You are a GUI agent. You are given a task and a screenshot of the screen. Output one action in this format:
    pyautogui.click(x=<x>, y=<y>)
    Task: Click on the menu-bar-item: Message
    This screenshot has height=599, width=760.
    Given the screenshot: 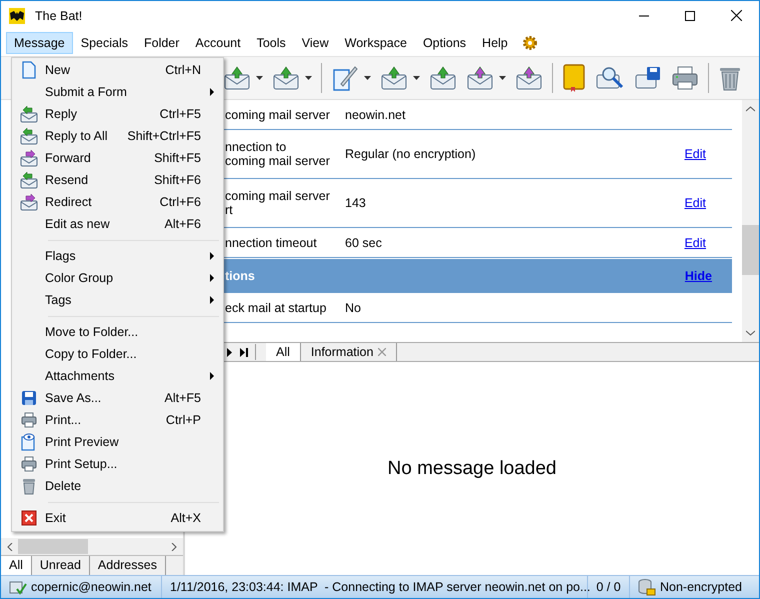 What is the action you would take?
    pyautogui.click(x=39, y=43)
    